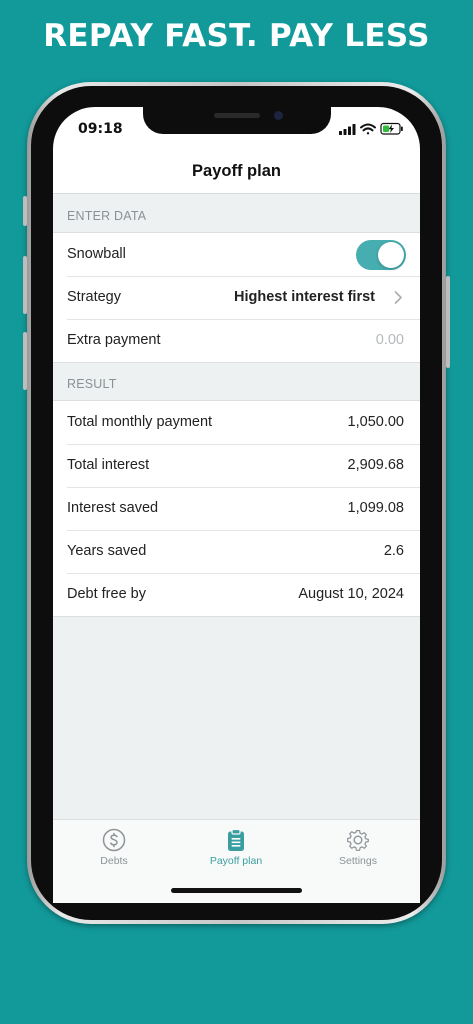  I want to click on wifi-icon, so click(368, 129).